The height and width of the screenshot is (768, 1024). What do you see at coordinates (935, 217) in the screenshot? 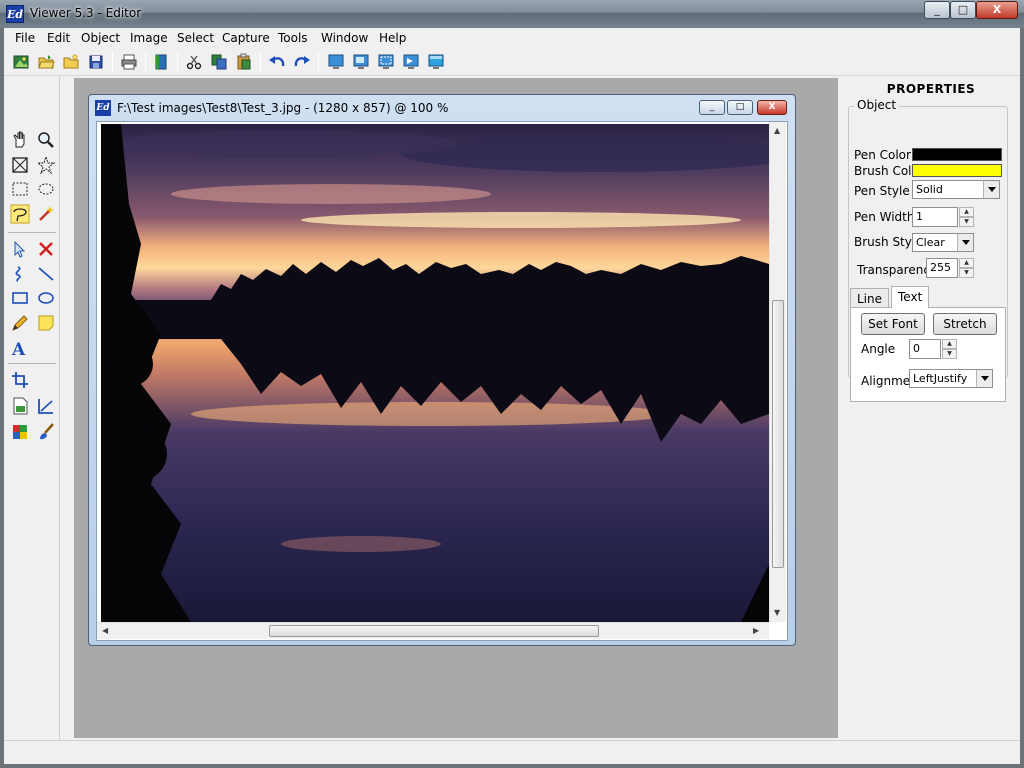
I see `pen-width-input: 1` at bounding box center [935, 217].